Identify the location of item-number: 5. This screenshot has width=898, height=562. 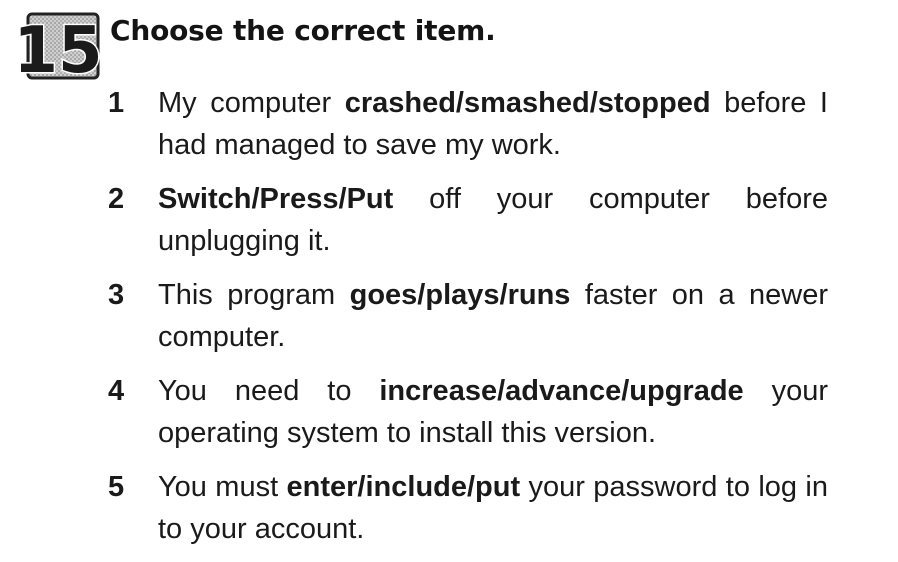
(116, 487).